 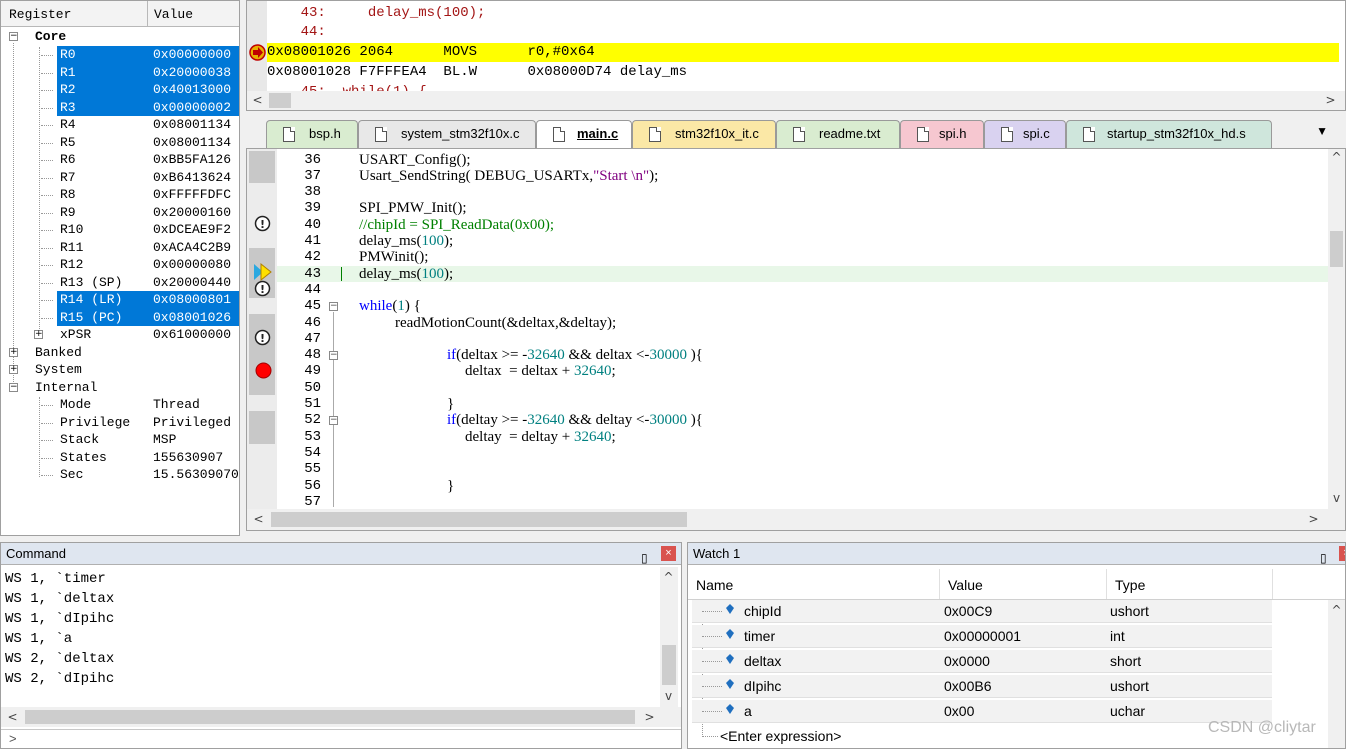 What do you see at coordinates (807, 437) in the screenshot?
I see `code-line: 53 deltay = deltay + 32640;` at bounding box center [807, 437].